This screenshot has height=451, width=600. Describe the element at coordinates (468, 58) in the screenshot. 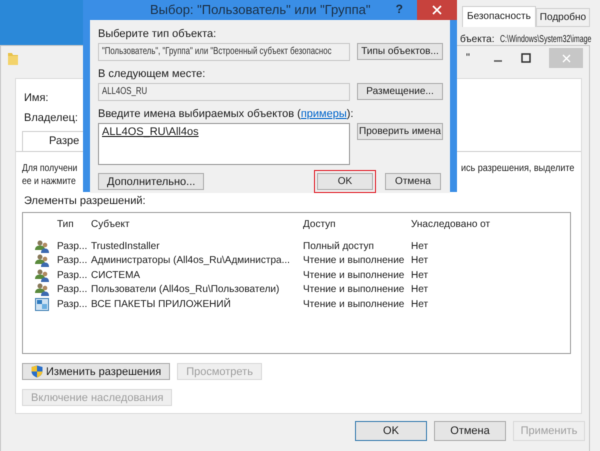

I see `window-title: "` at that location.